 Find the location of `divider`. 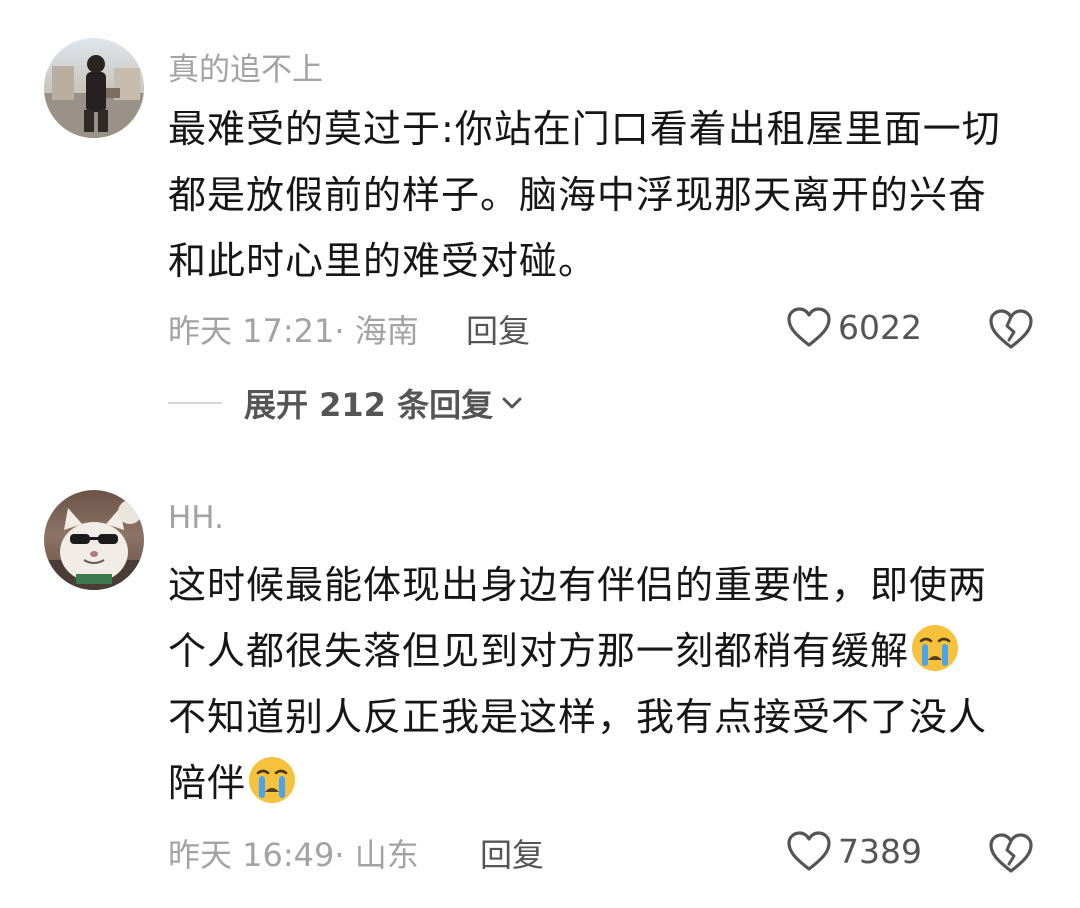

divider is located at coordinates (195, 403).